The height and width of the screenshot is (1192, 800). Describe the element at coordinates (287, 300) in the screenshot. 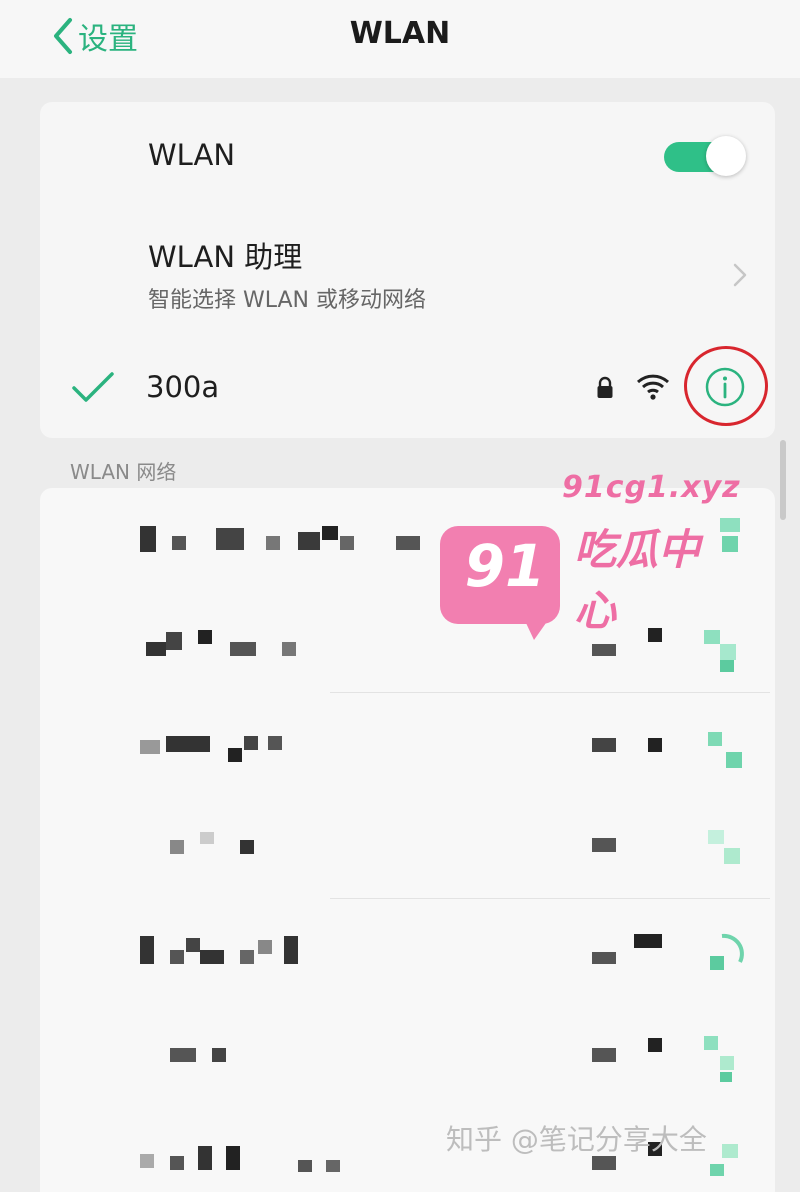

I see `wlan-assistant-subtitle: 智能选择 WLAN 或移动网络` at that location.